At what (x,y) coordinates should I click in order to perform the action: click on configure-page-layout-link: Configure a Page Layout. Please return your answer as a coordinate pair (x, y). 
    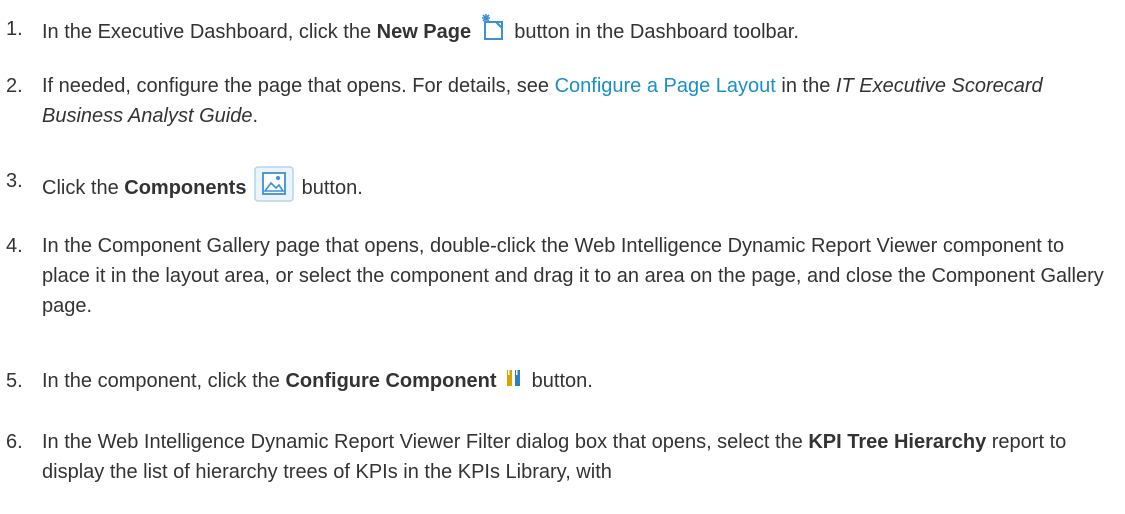
    Looking at the image, I should click on (665, 86).